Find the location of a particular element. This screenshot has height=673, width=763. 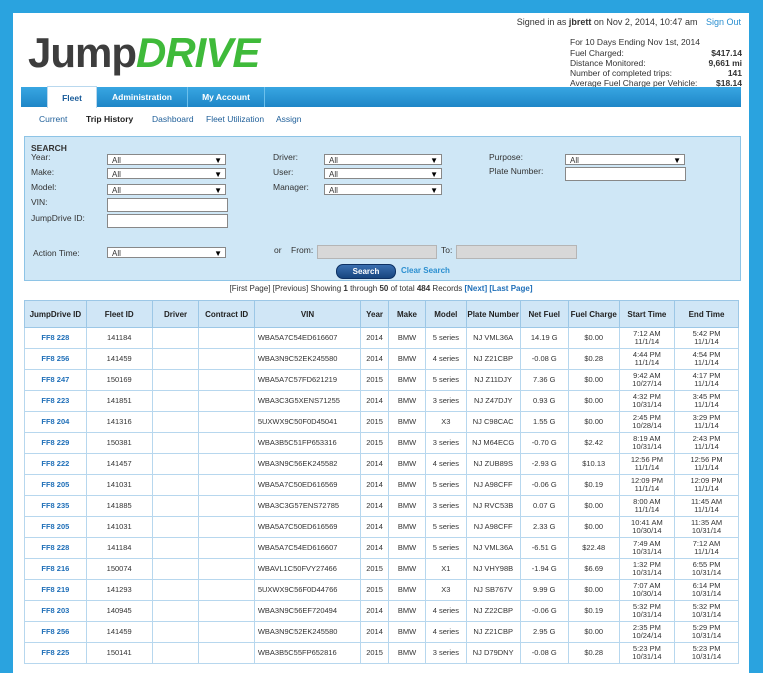

jumpdrive-id-link: FF8 223 is located at coordinates (55, 401).